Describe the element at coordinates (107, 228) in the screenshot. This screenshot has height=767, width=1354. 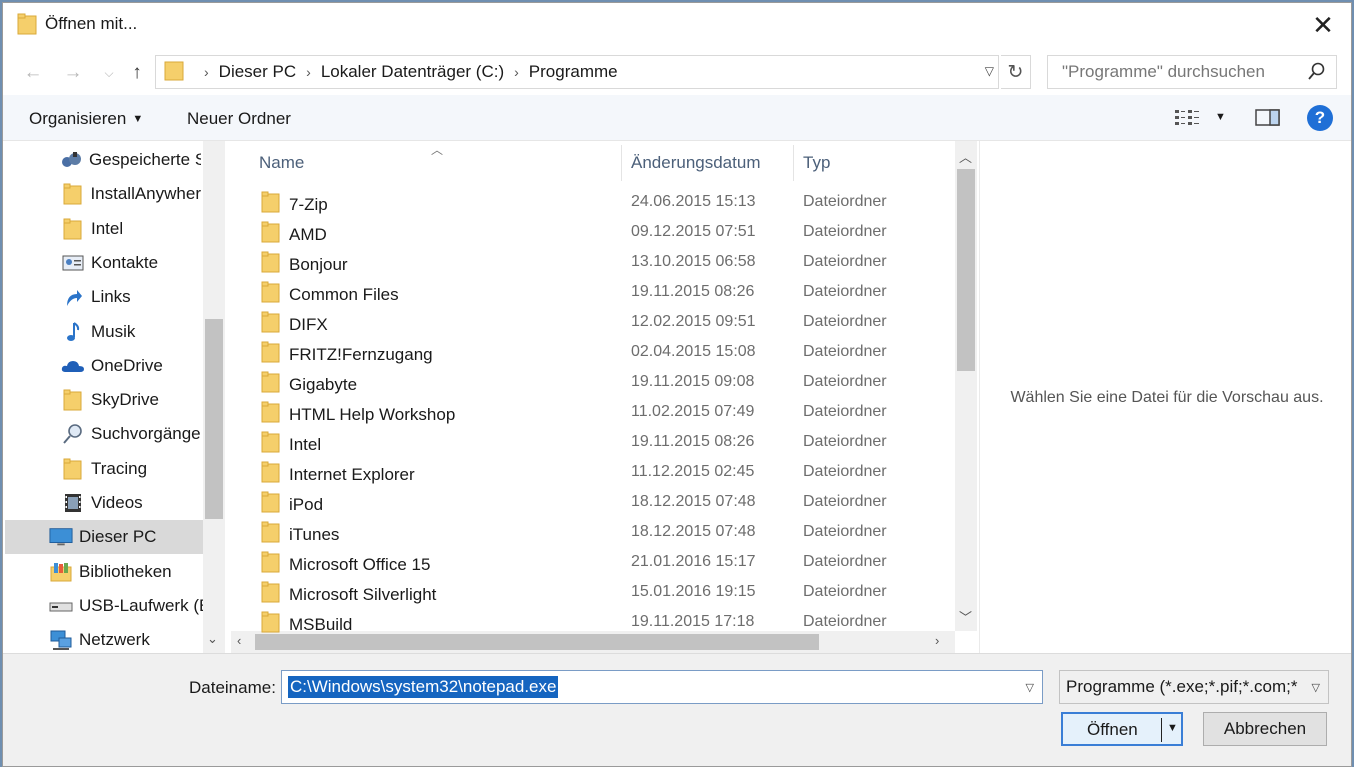
I see `sidebar-item-label: Intel` at that location.